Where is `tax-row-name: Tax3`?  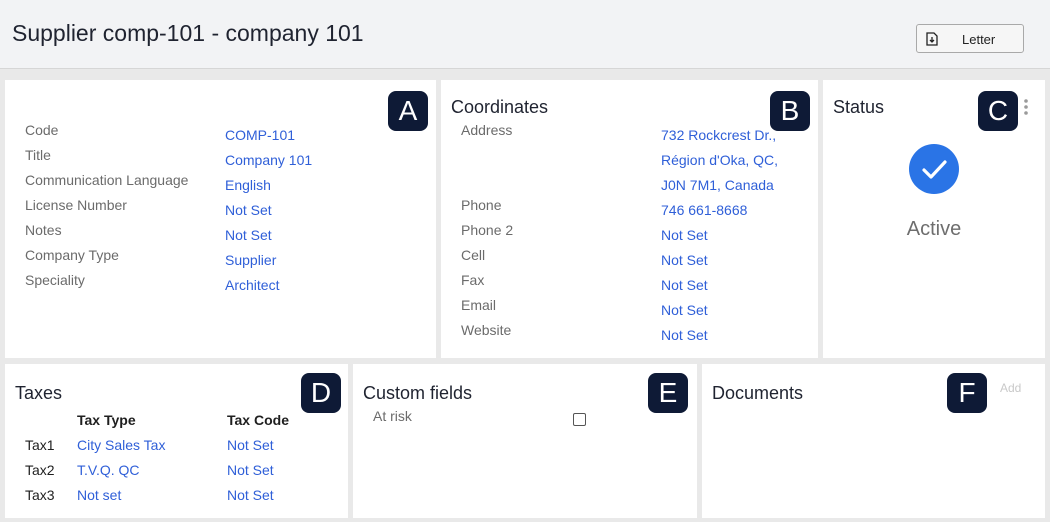
tax-row-name: Tax3 is located at coordinates (40, 495).